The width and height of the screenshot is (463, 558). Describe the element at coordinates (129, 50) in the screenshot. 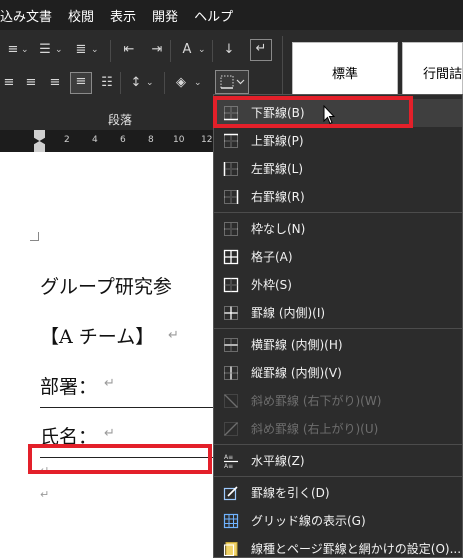

I see `decrease-indent-icon: ⇤` at that location.